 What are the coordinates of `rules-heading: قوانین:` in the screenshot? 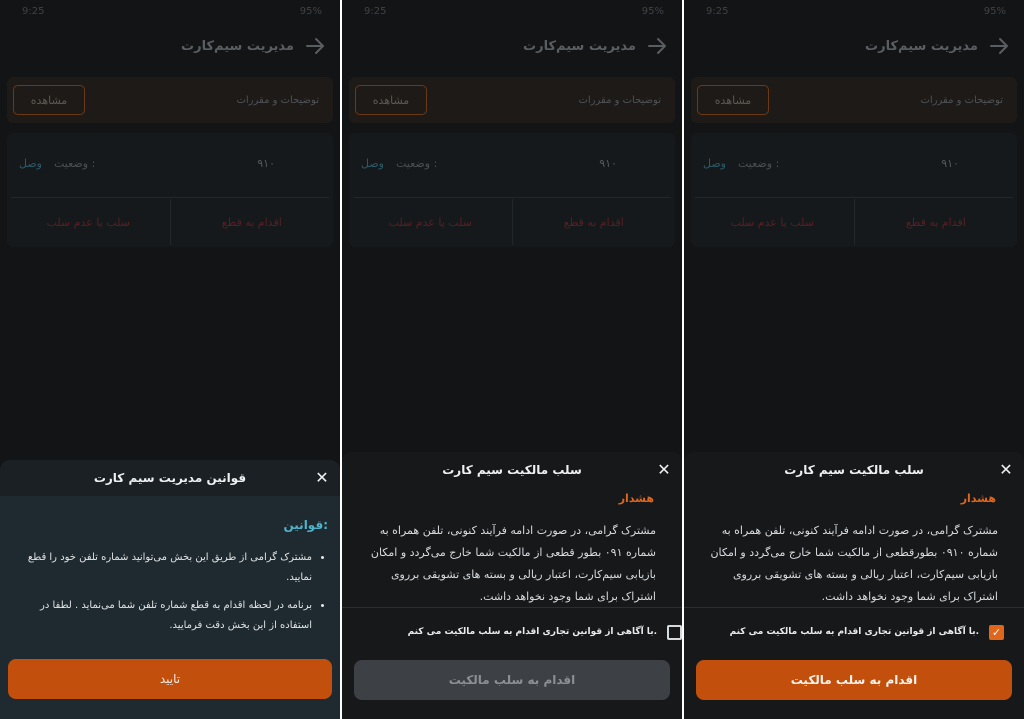 It's located at (305, 525).